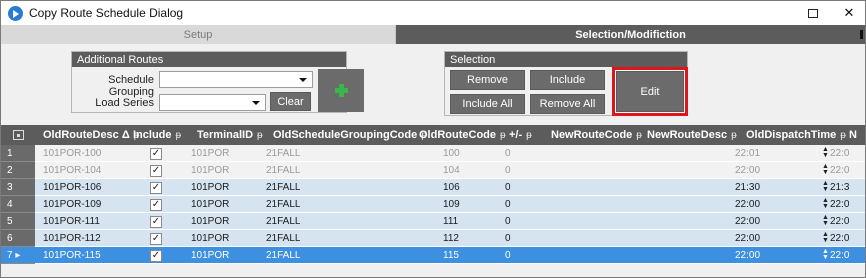 This screenshot has width=866, height=278. What do you see at coordinates (451, 238) in the screenshot?
I see `cell-old-route-code: 112` at bounding box center [451, 238].